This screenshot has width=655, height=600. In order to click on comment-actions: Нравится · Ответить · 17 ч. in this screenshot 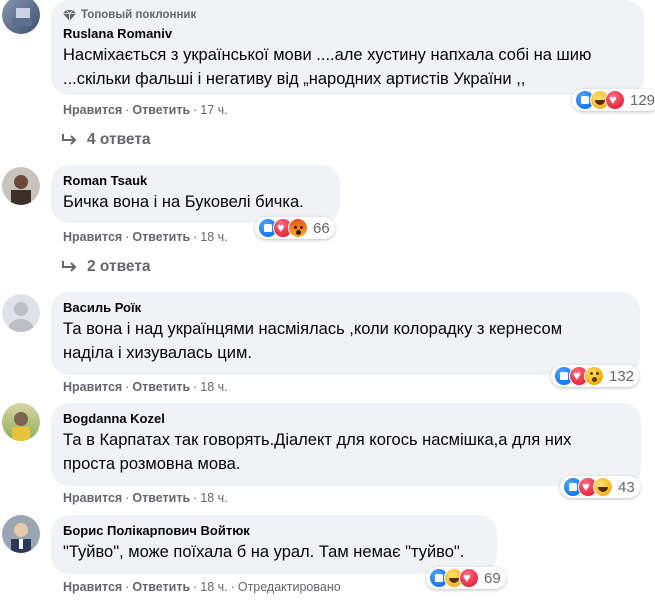, I will do `click(145, 110)`.